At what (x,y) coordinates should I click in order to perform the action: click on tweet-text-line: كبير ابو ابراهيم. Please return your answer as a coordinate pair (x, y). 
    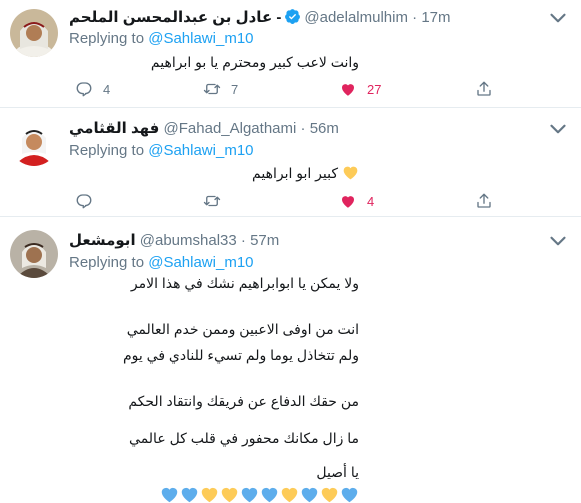
    Looking at the image, I should click on (295, 173).